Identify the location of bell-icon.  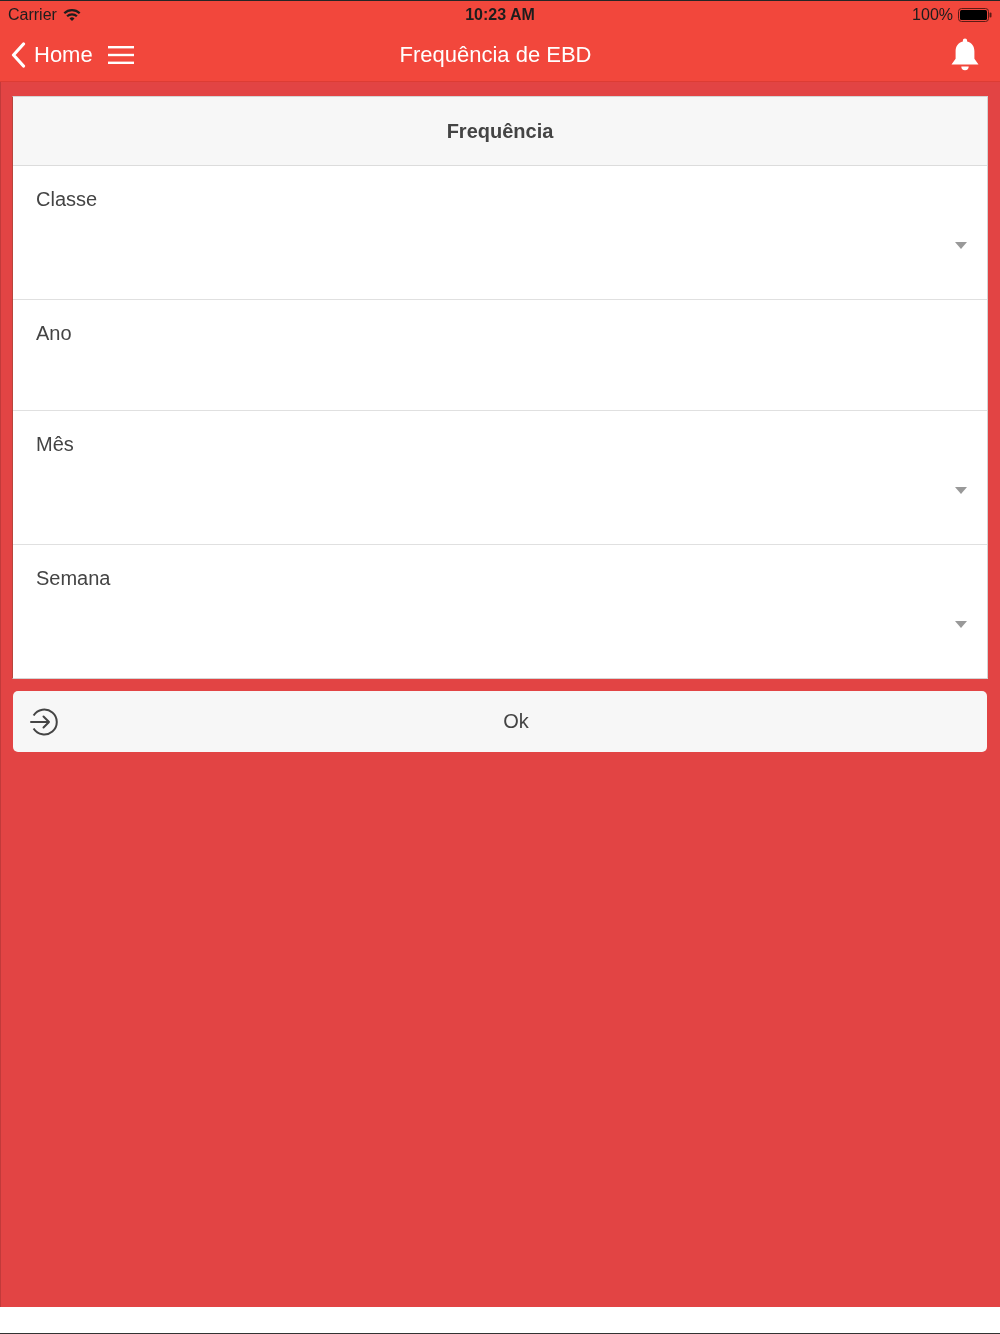
(965, 54).